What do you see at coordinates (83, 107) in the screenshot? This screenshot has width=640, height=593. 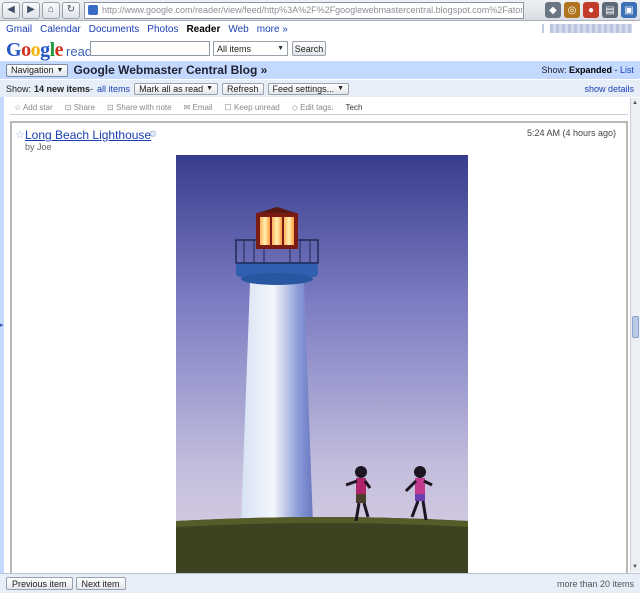 I see `share-action: ⊡ Share` at bounding box center [83, 107].